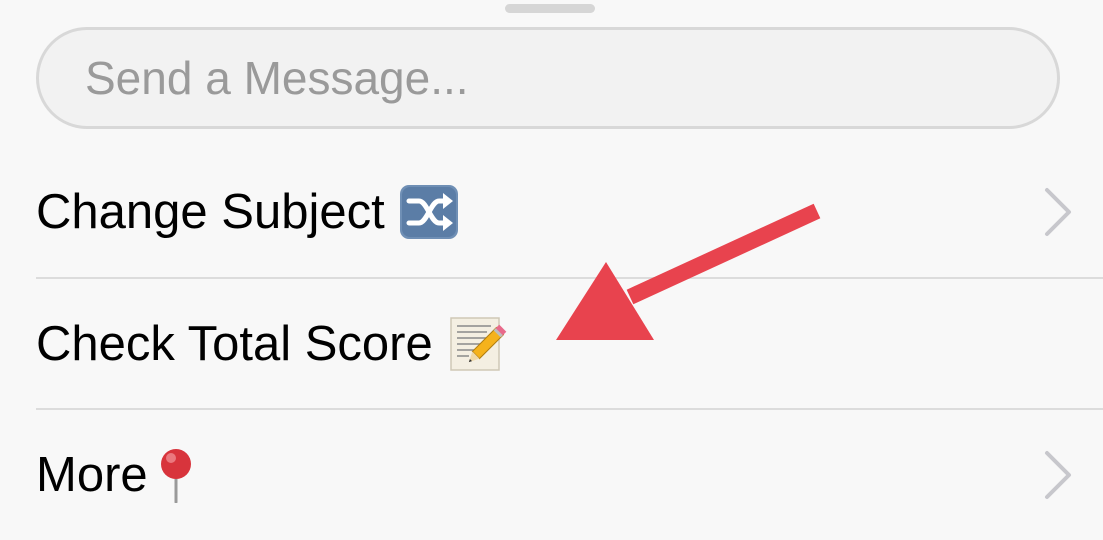  I want to click on send-message-input, so click(548, 78).